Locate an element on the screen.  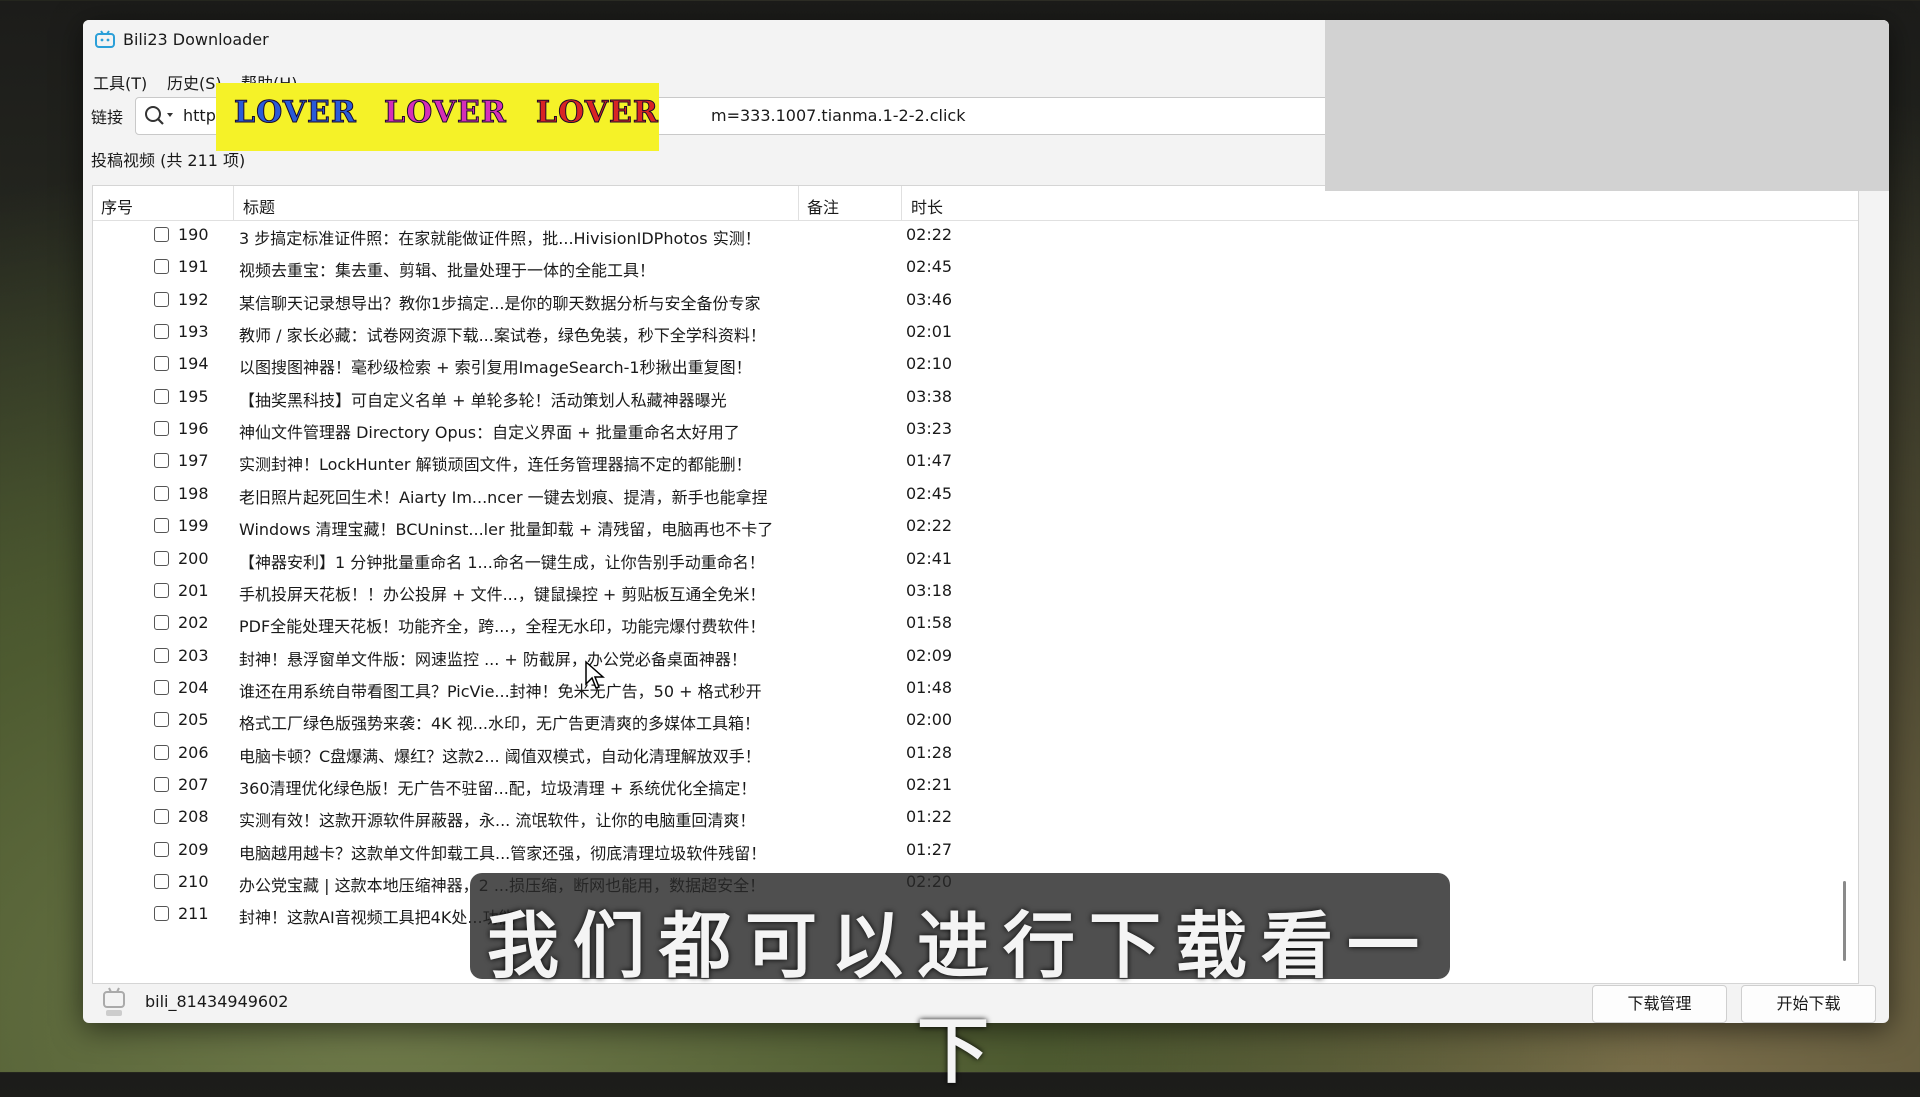
vertical-scrollbar is located at coordinates (1844, 921).